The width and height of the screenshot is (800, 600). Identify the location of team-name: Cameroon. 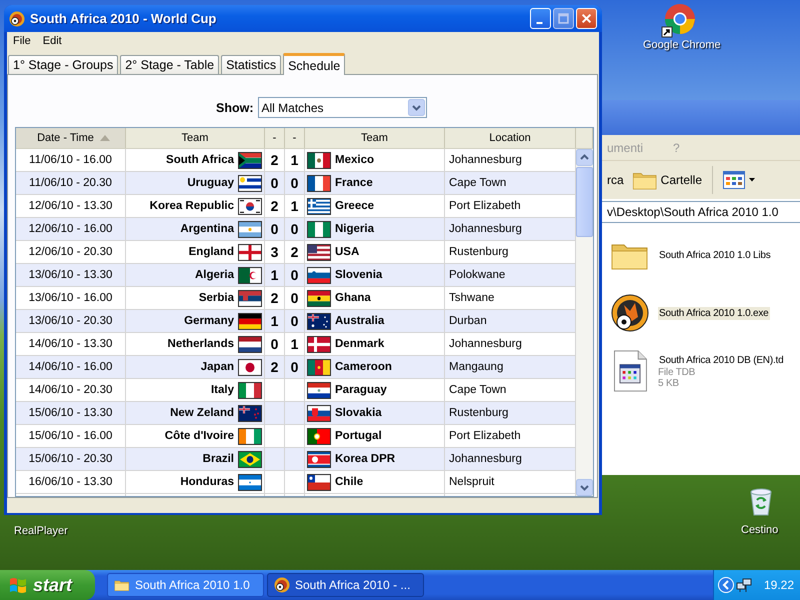
(363, 367).